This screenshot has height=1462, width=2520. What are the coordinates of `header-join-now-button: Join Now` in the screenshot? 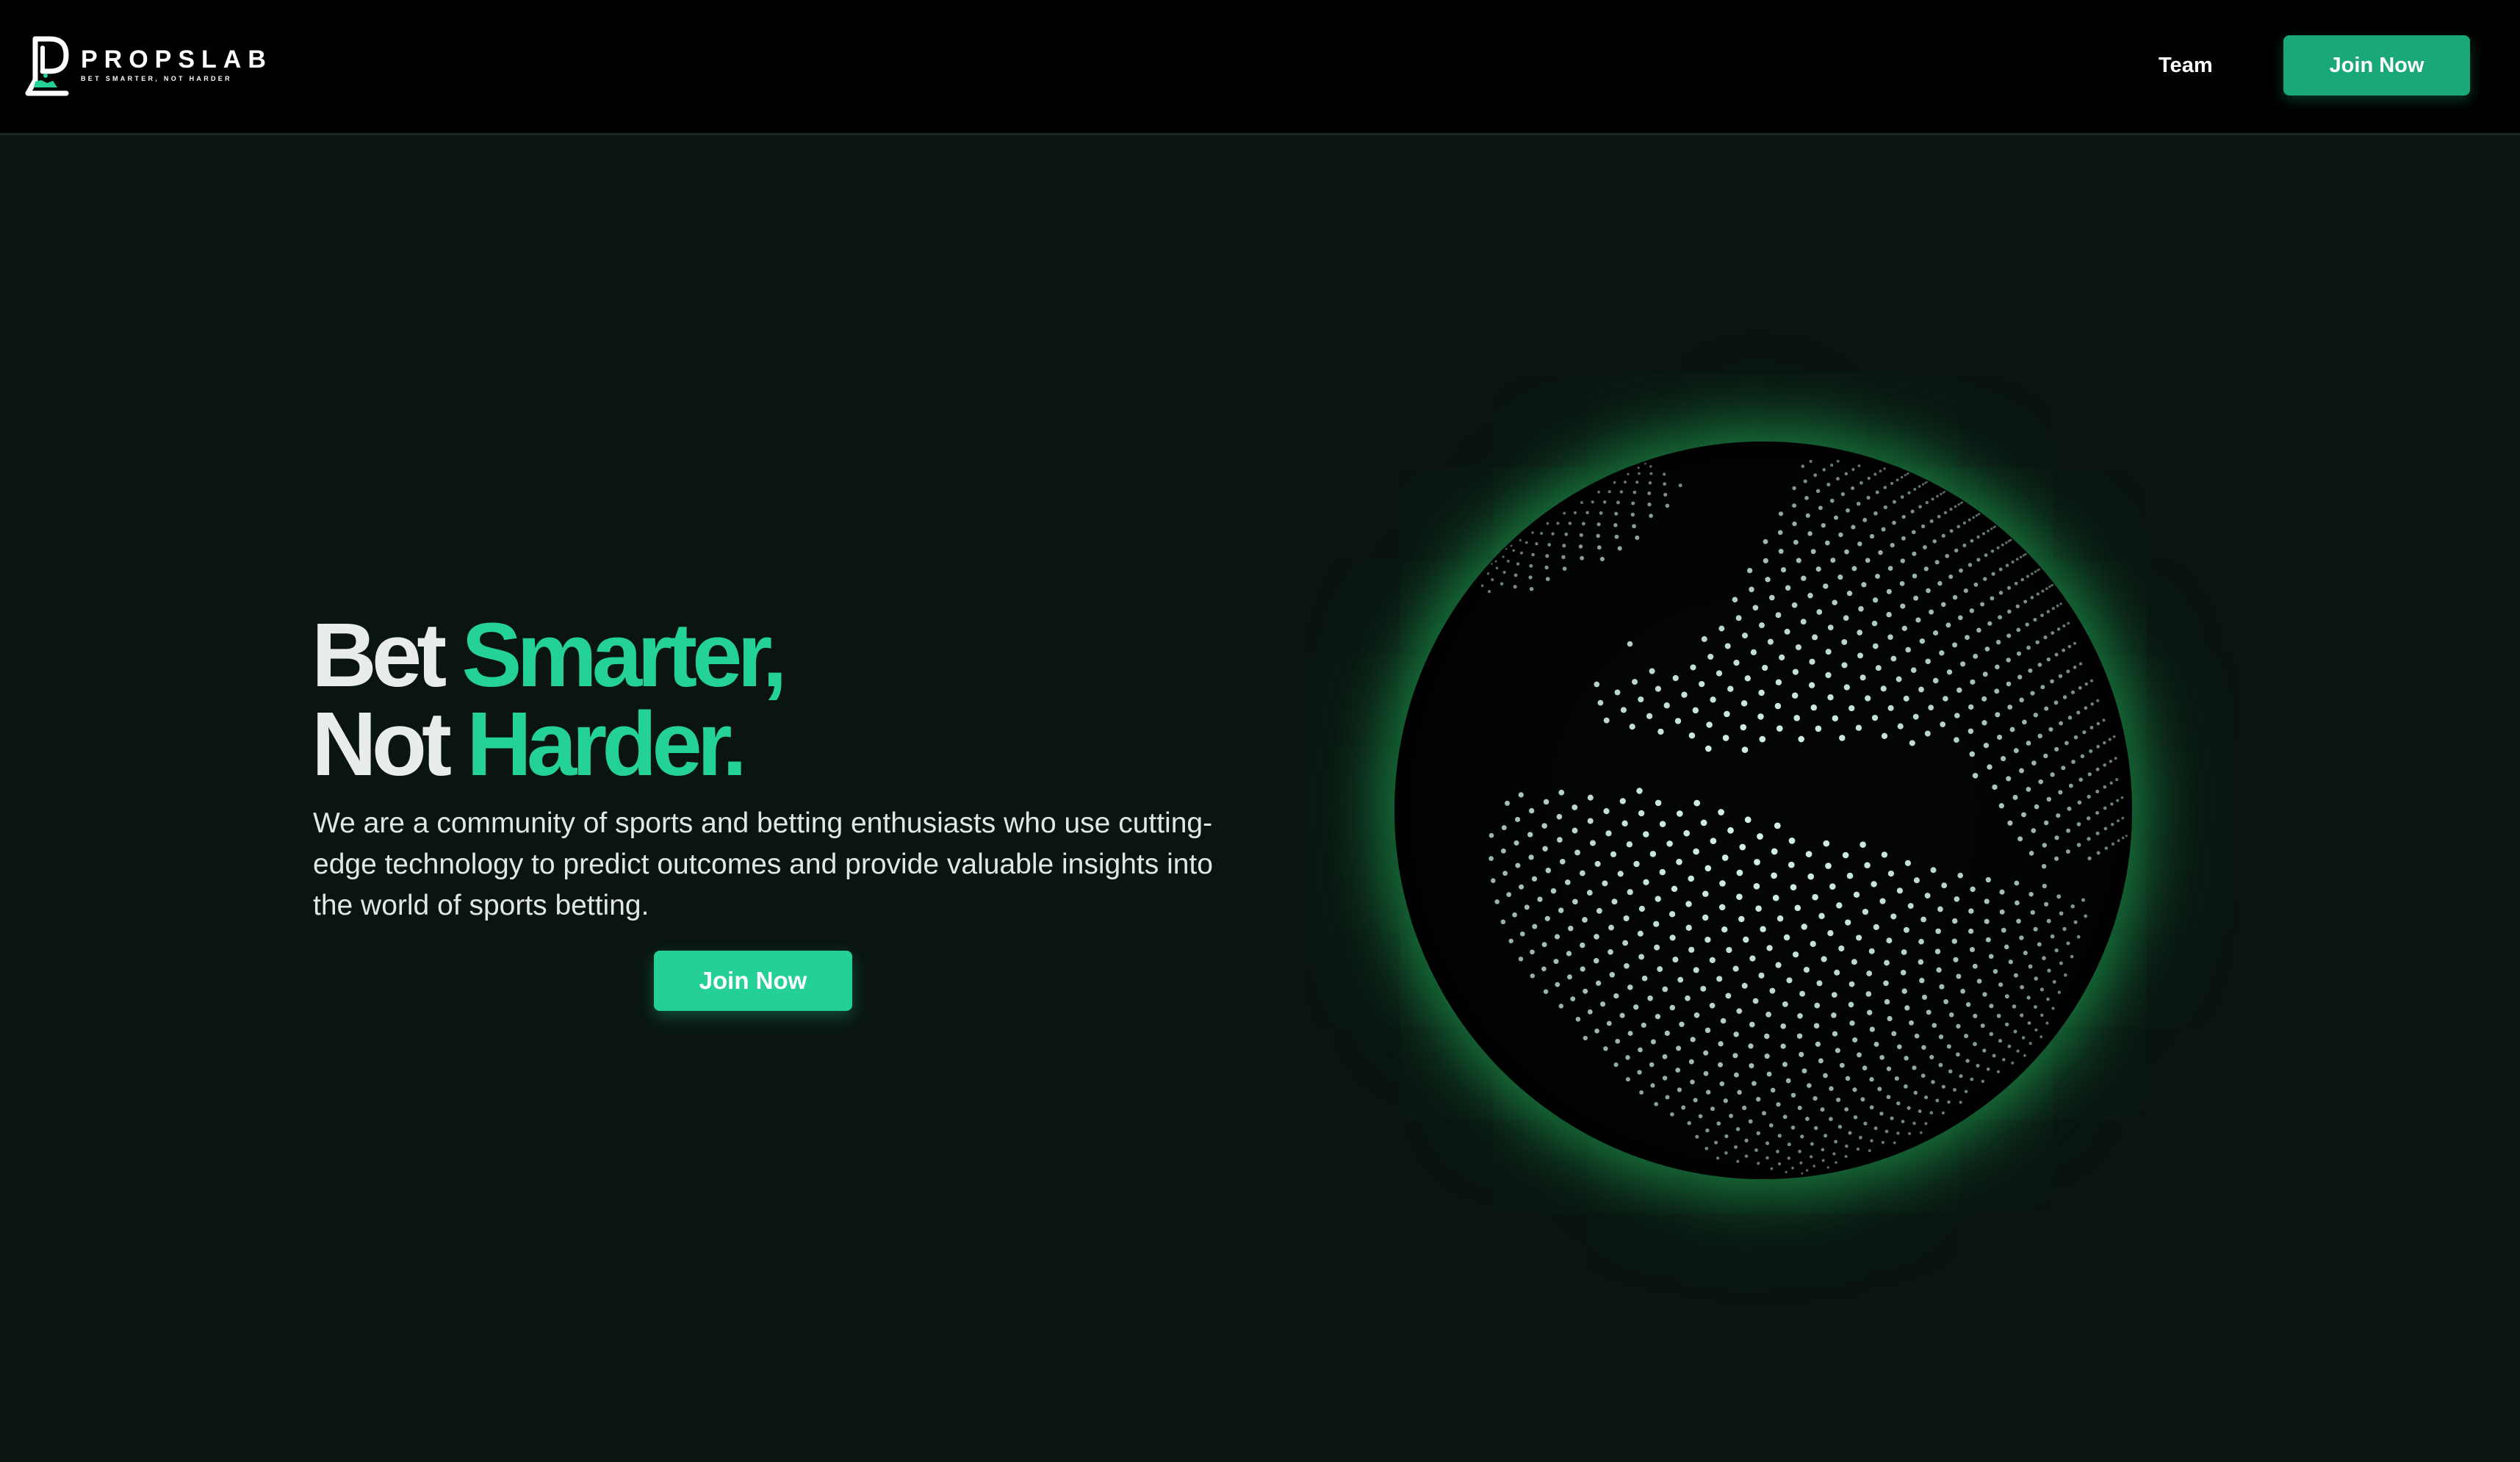 It's located at (2376, 65).